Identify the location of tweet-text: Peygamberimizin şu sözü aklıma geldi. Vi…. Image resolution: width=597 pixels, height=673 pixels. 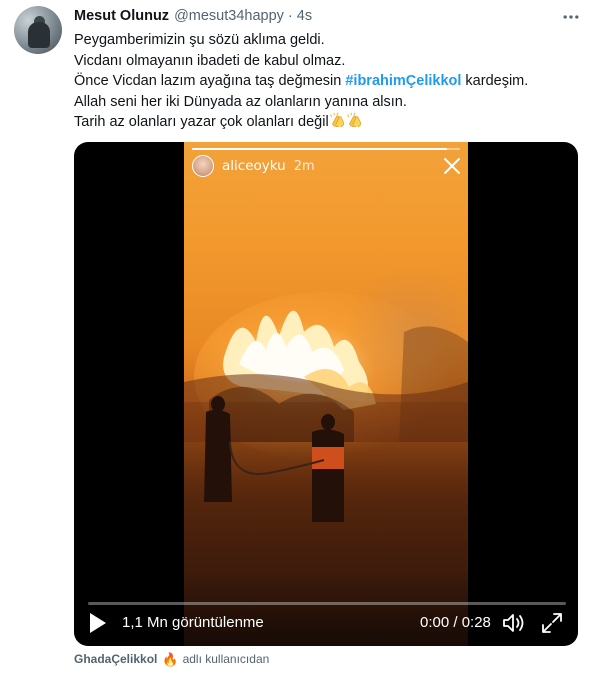
(326, 81).